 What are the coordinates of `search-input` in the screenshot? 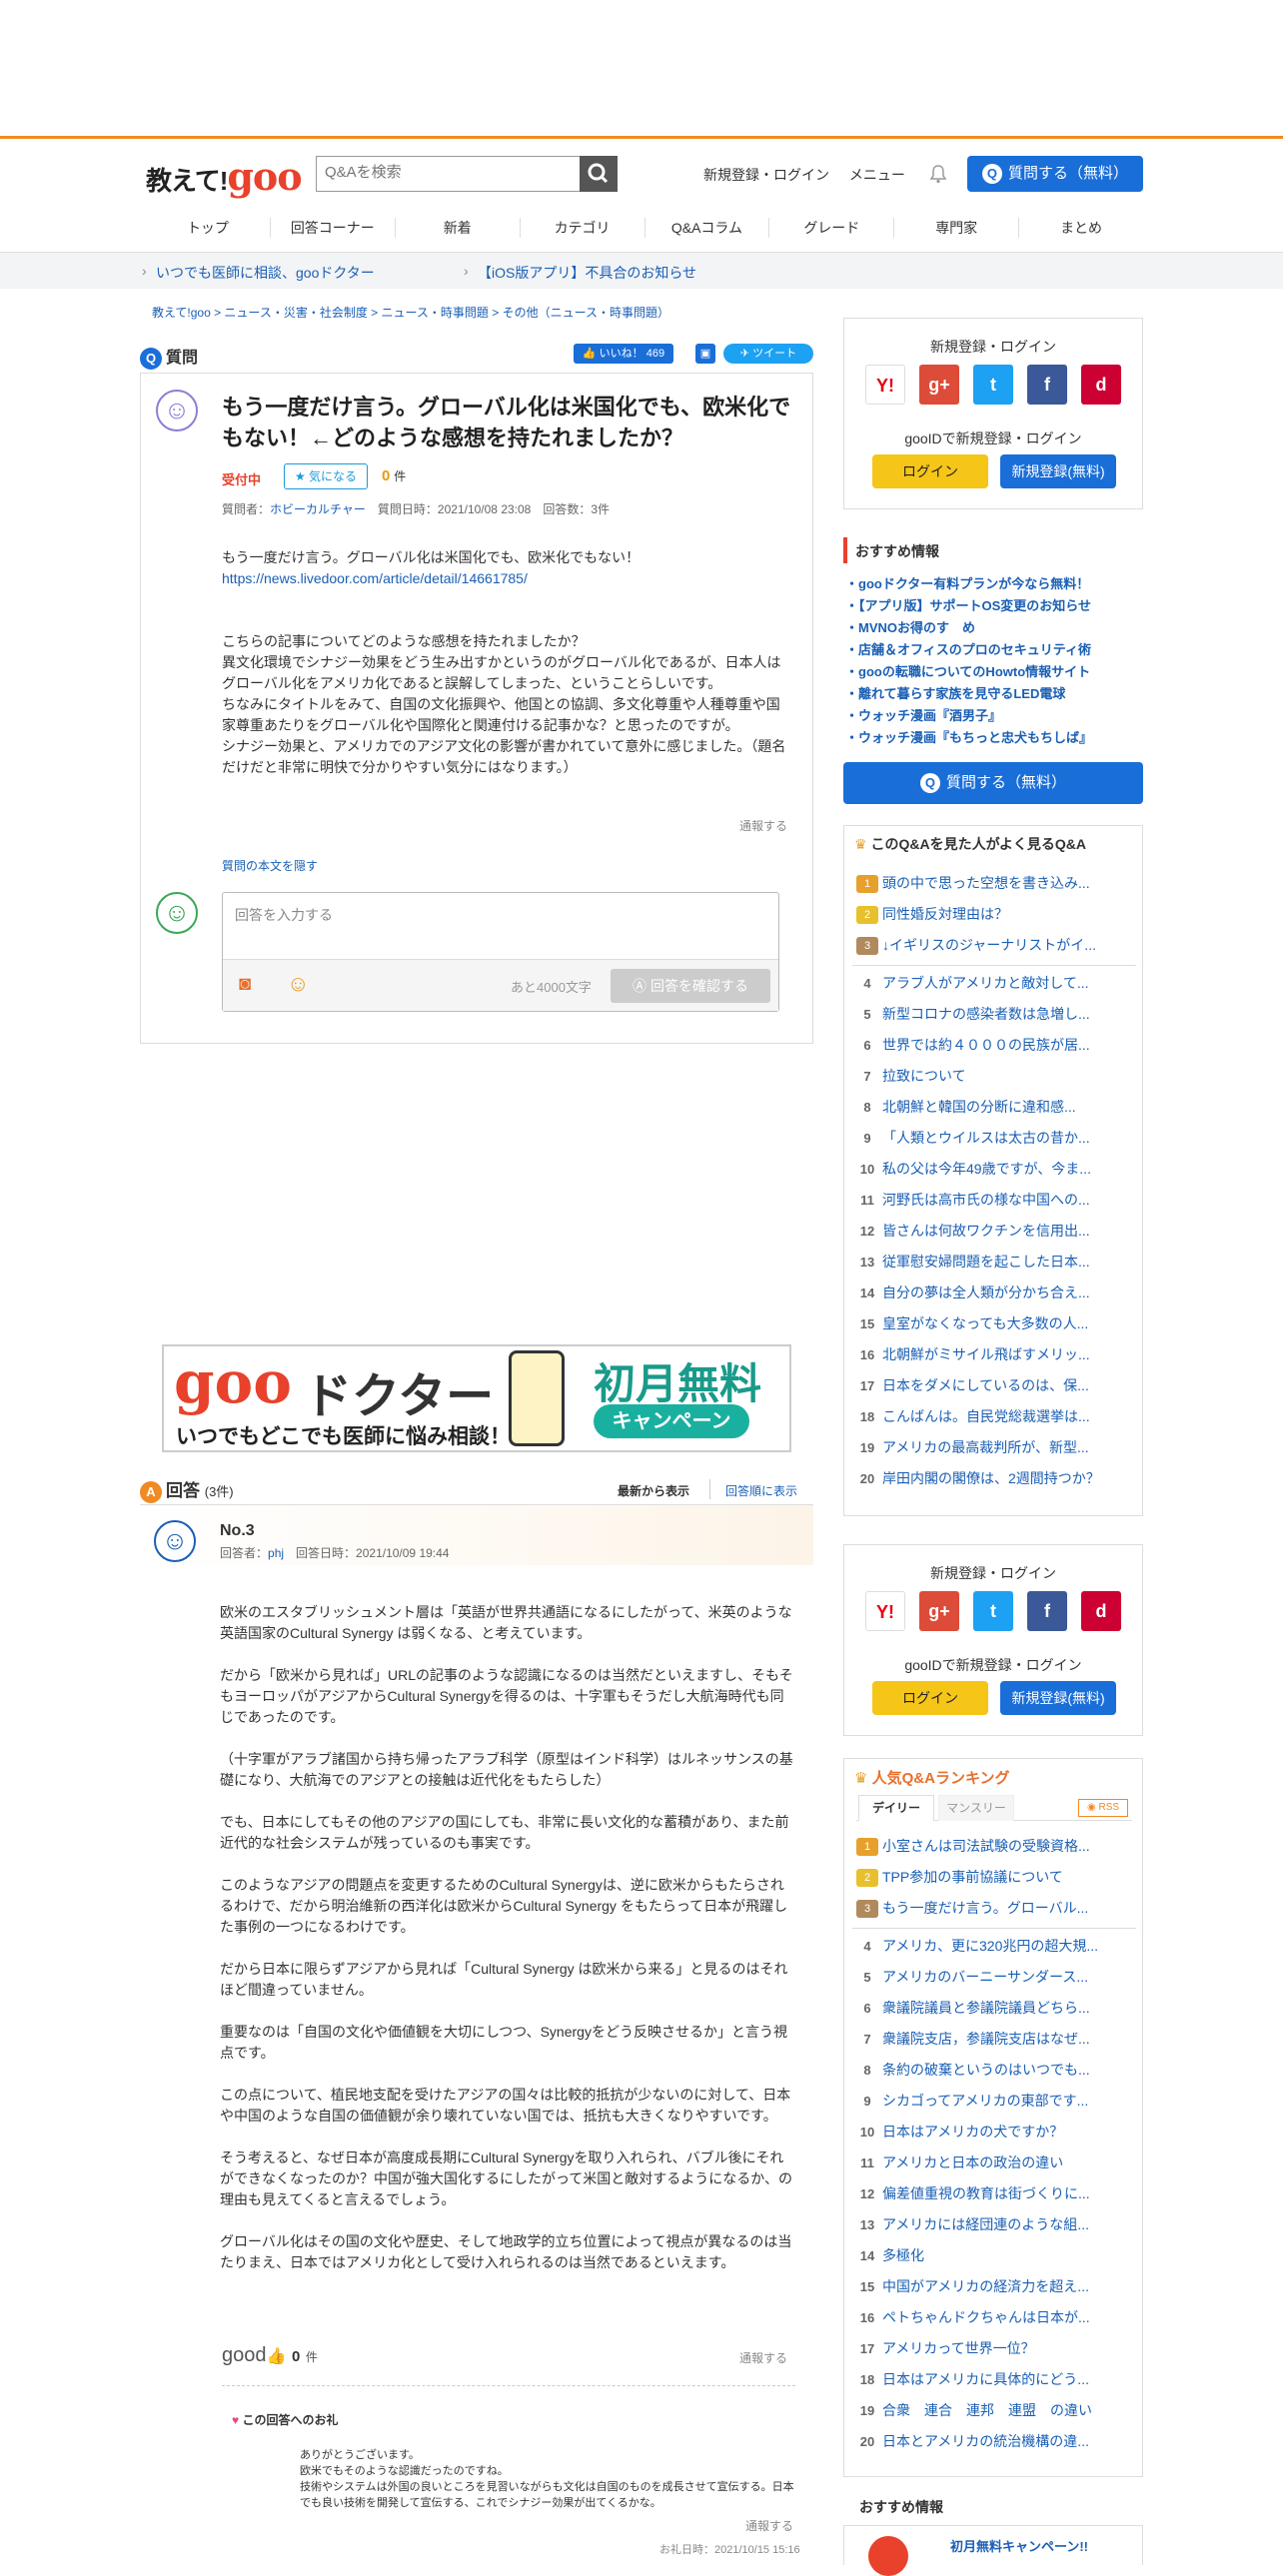 It's located at (449, 172).